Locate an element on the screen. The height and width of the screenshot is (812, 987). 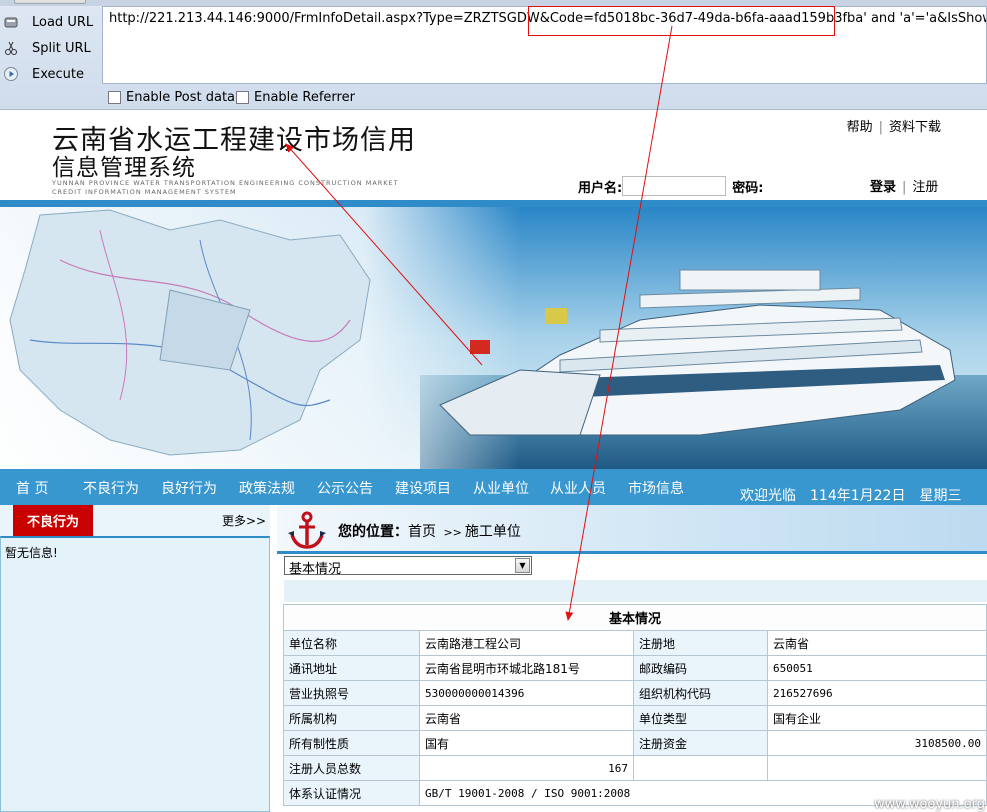
cell-label: 组织机构代码 is located at coordinates (700, 693).